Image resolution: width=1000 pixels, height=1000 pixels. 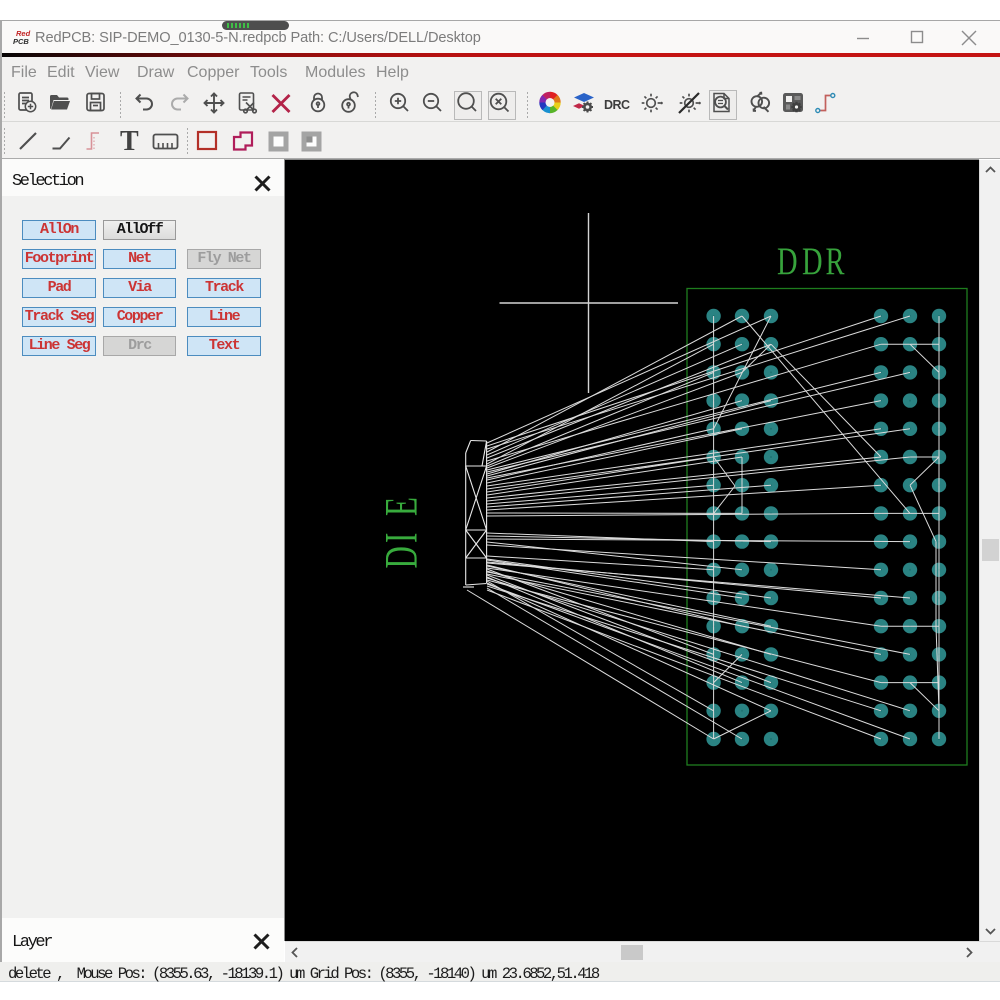 What do you see at coordinates (21, 41) in the screenshot?
I see `svg-text: PCB` at bounding box center [21, 41].